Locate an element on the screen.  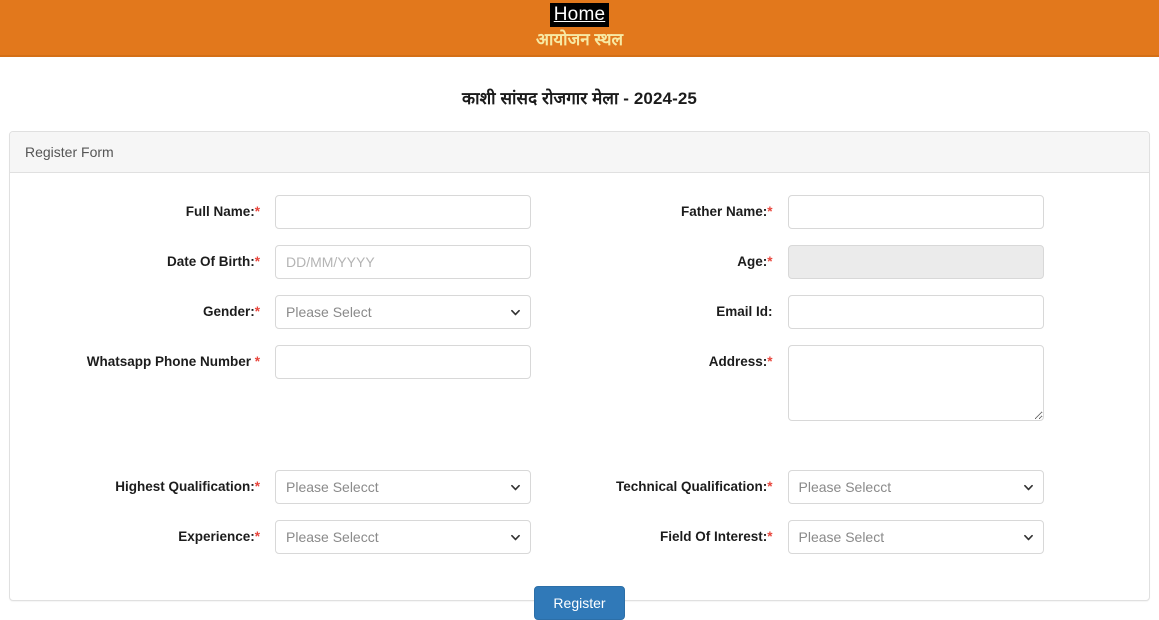
field-group-address: Address:* is located at coordinates (865, 385).